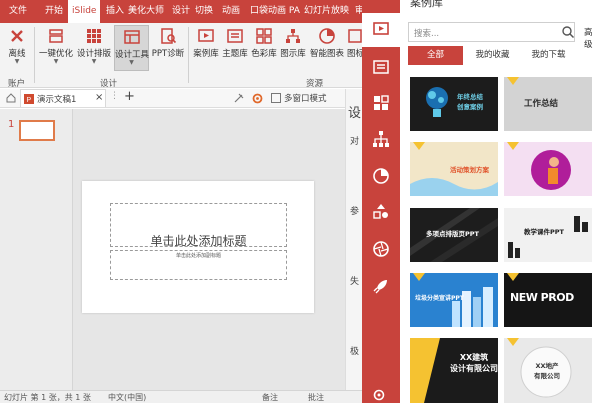 This screenshot has width=600, height=403. Describe the element at coordinates (206, 48) in the screenshot. I see `case-library-button: 案例库` at that location.